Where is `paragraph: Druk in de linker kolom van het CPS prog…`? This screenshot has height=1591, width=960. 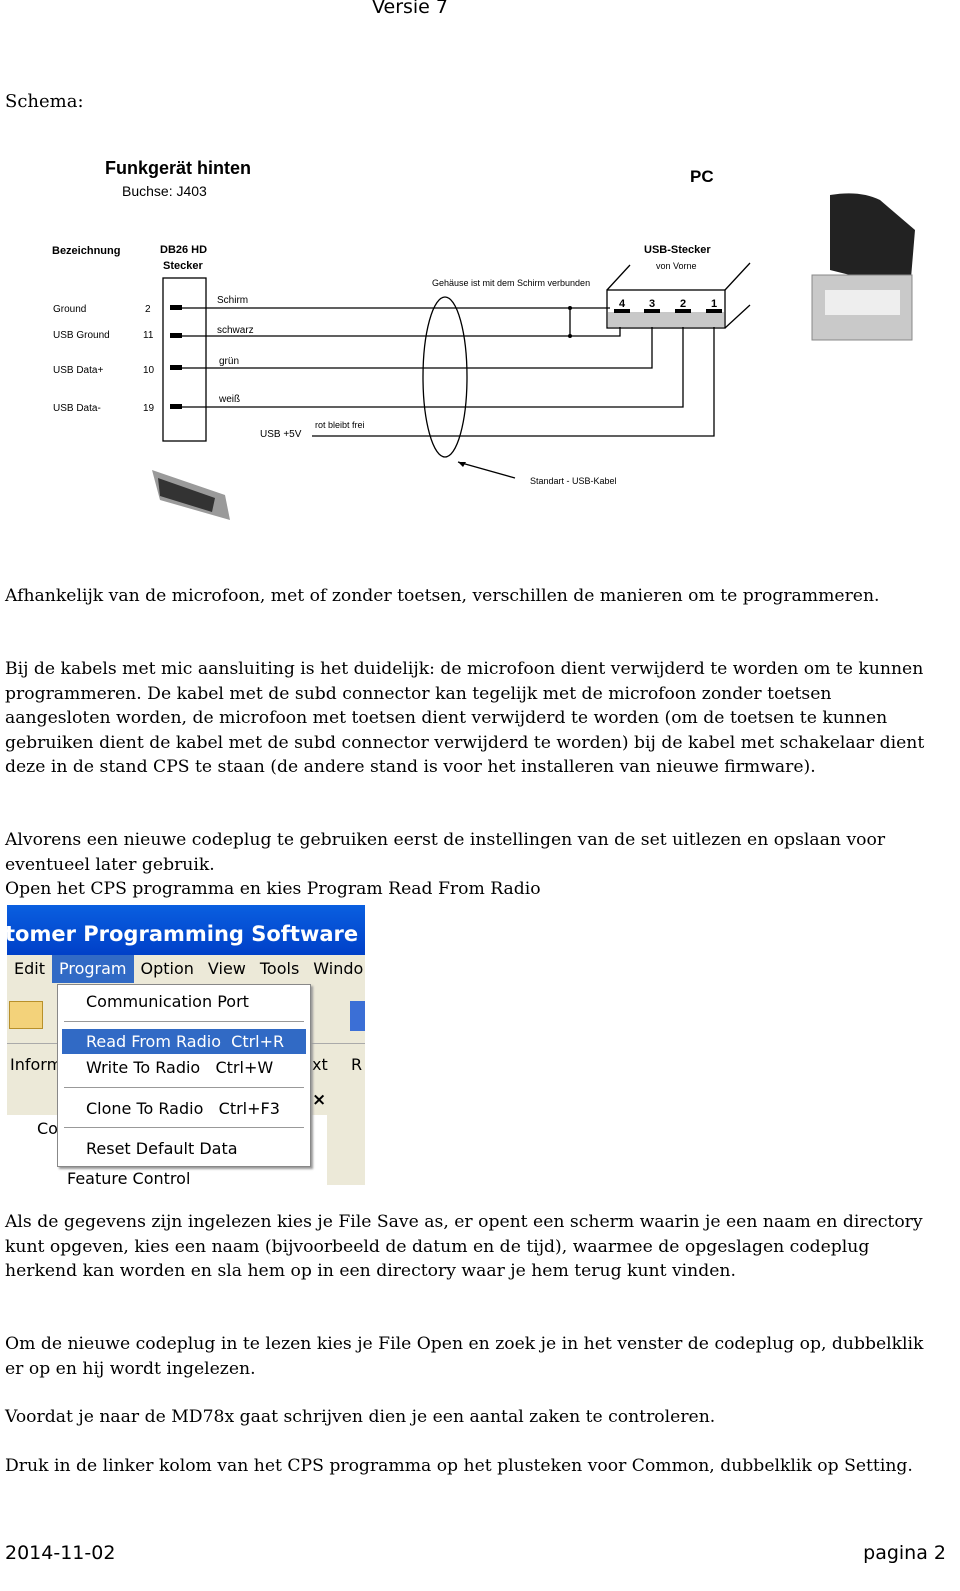
paragraph: Druk in de linker kolom van het CPS prog… is located at coordinates (459, 1466).